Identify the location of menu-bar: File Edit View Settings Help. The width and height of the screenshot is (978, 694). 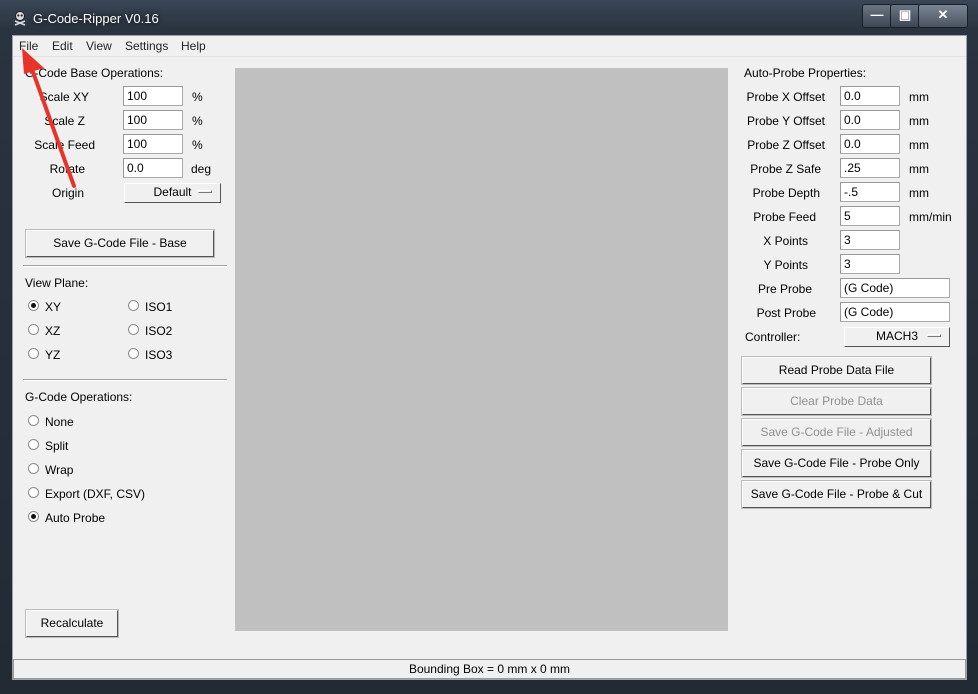
(489, 46).